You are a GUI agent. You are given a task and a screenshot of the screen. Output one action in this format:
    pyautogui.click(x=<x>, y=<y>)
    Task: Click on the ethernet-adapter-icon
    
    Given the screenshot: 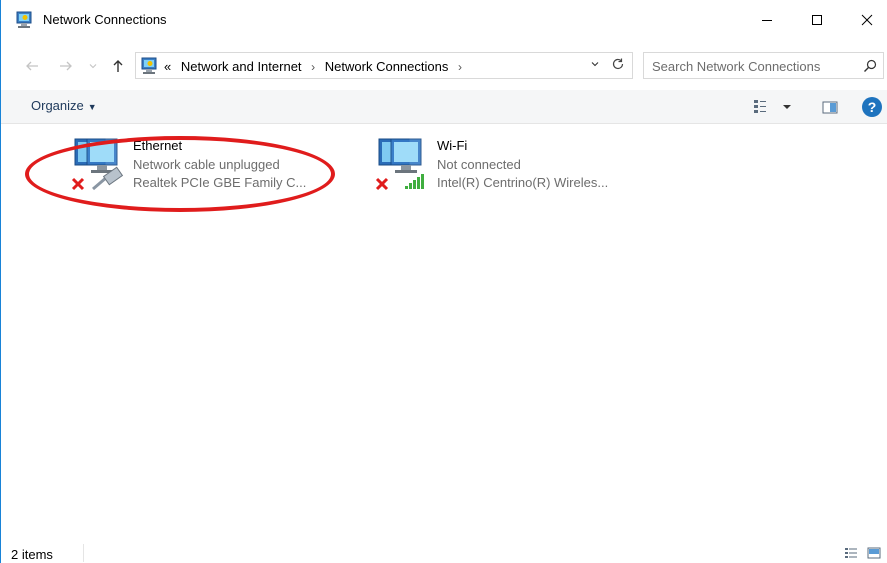 What is the action you would take?
    pyautogui.click(x=97, y=164)
    